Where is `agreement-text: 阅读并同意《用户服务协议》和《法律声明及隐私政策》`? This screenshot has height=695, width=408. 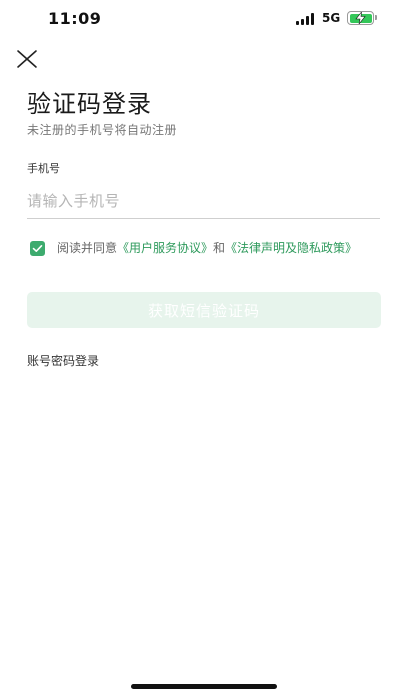
agreement-text: 阅读并同意《用户服务协议》和《法律声明及隐私政策》 is located at coordinates (222, 248).